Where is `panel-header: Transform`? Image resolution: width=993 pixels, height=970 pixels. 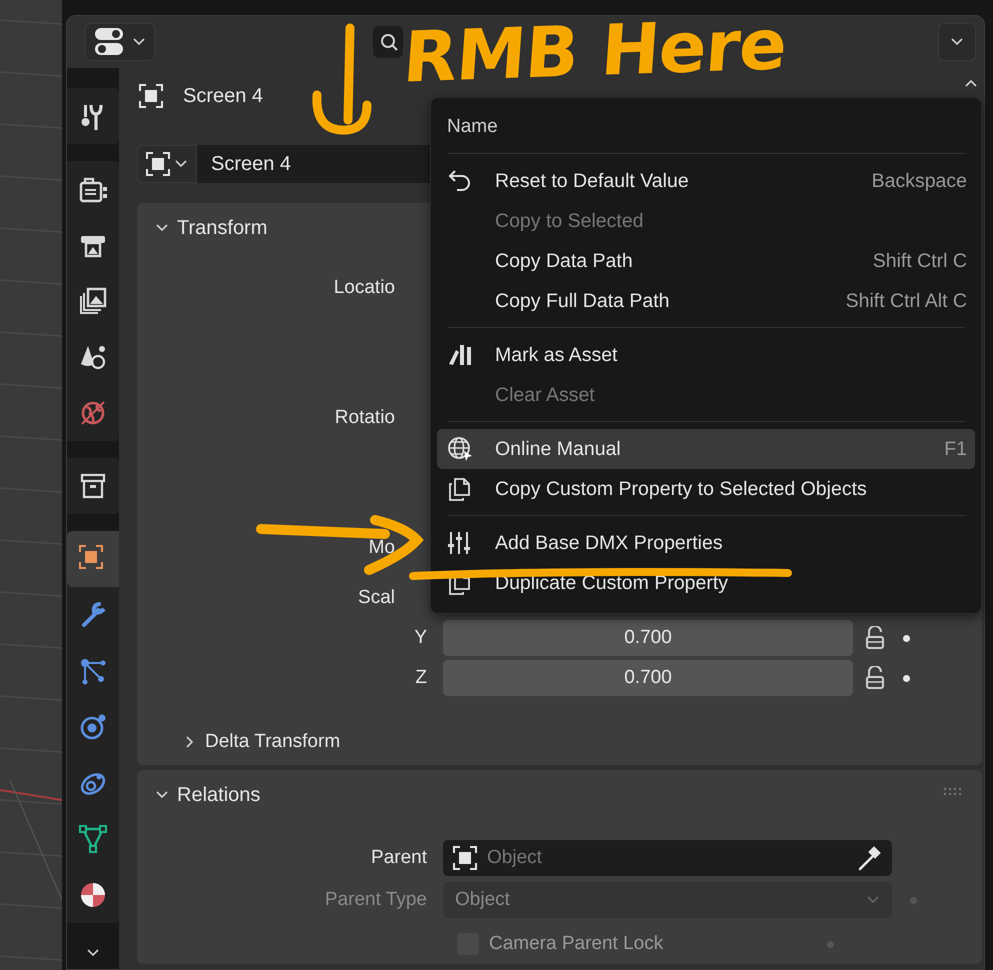 panel-header: Transform is located at coordinates (202, 228).